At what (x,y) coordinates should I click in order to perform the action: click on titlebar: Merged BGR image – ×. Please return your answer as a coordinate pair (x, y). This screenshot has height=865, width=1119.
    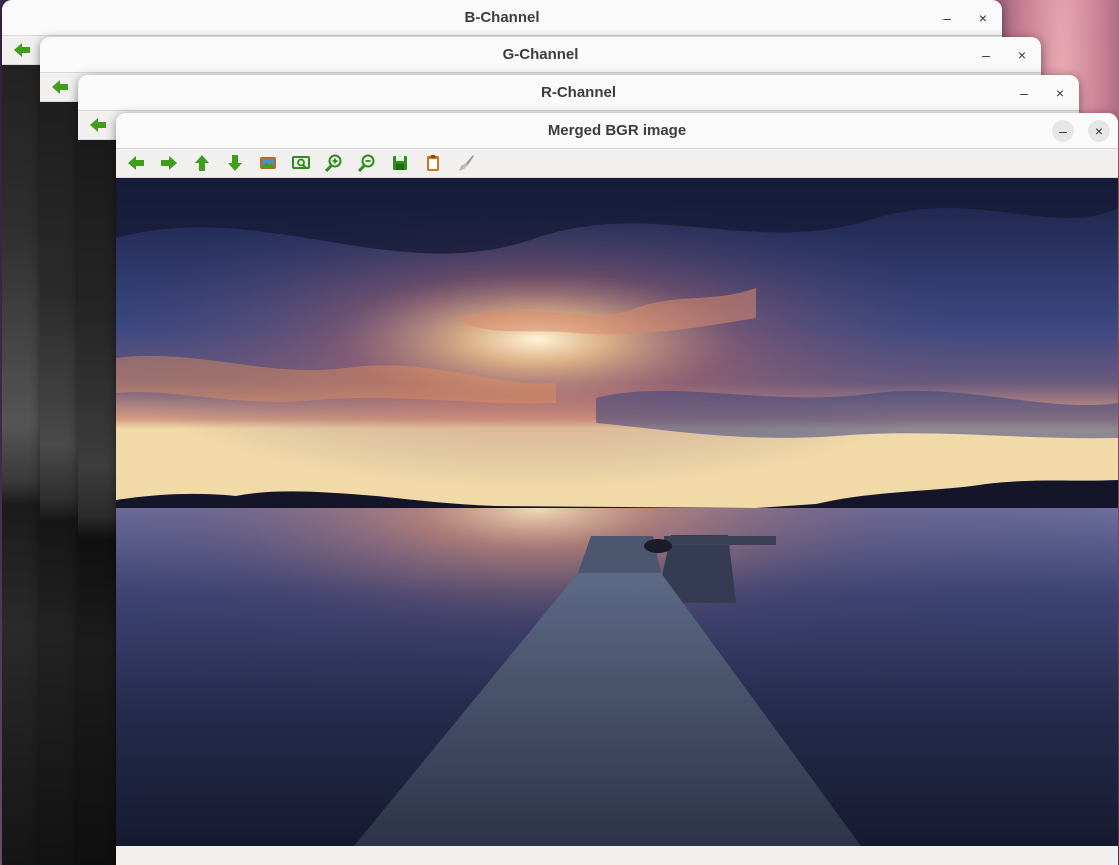
    Looking at the image, I should click on (617, 131).